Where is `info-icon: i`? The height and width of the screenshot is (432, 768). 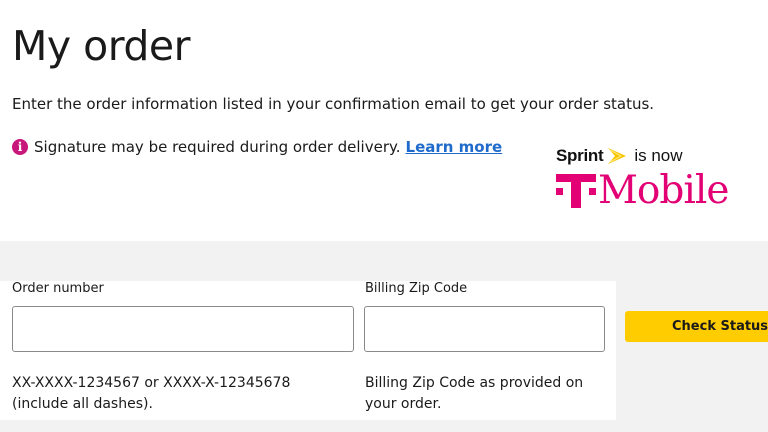
info-icon: i is located at coordinates (20, 147).